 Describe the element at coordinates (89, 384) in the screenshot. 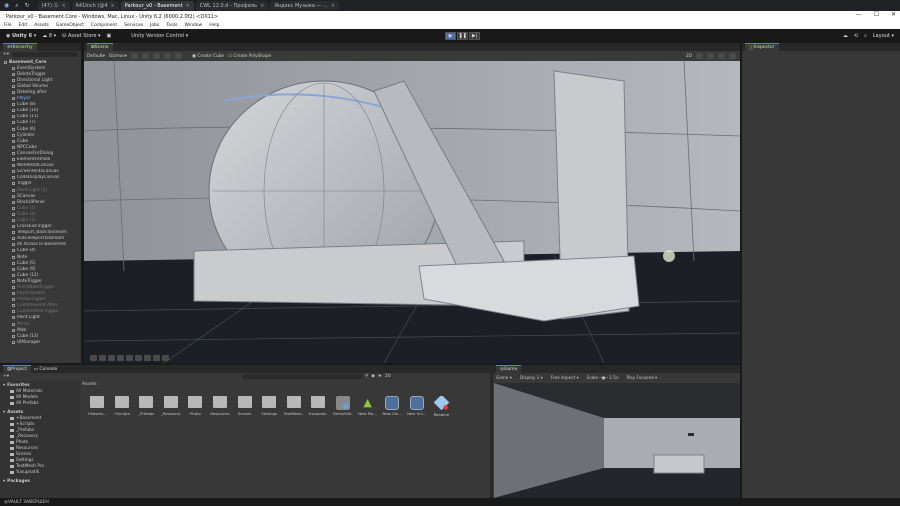

I see `project-breadcrumb: Assets` at that location.